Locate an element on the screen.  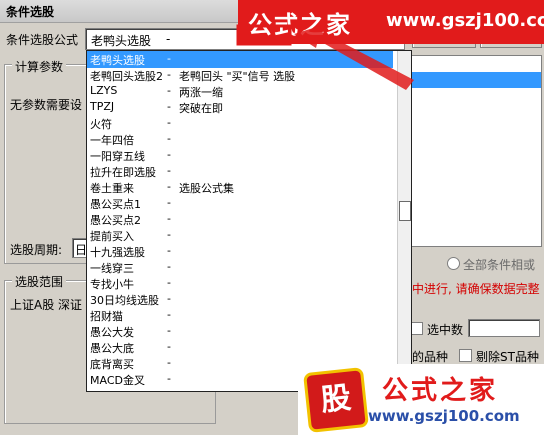
exclude-st-label: 剔除ST品种 is located at coordinates (507, 357).